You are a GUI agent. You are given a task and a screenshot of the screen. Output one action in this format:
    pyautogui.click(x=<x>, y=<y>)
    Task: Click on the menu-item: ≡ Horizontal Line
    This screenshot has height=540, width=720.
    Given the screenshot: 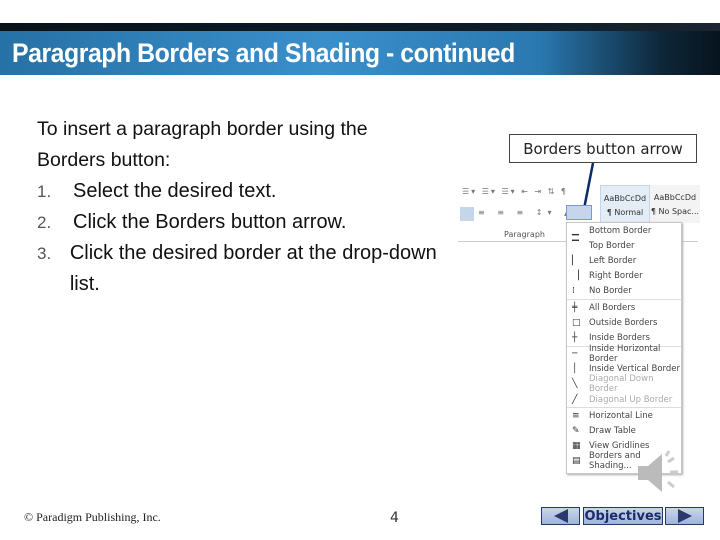 What is the action you would take?
    pyautogui.click(x=624, y=415)
    